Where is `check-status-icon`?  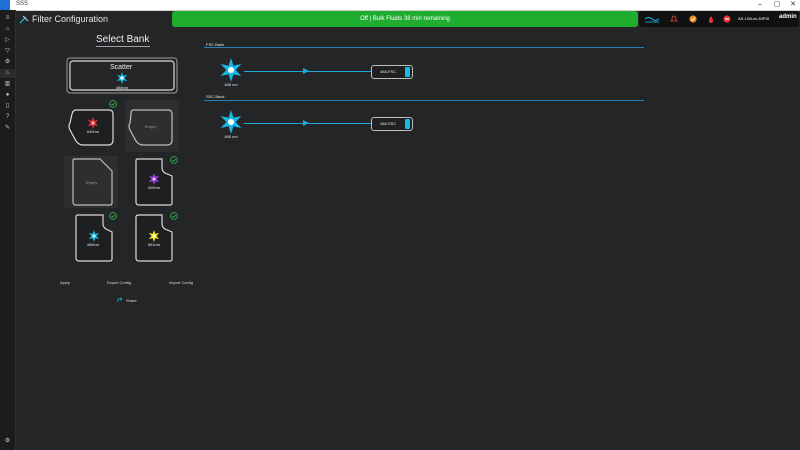
check-status-icon is located at coordinates (693, 19).